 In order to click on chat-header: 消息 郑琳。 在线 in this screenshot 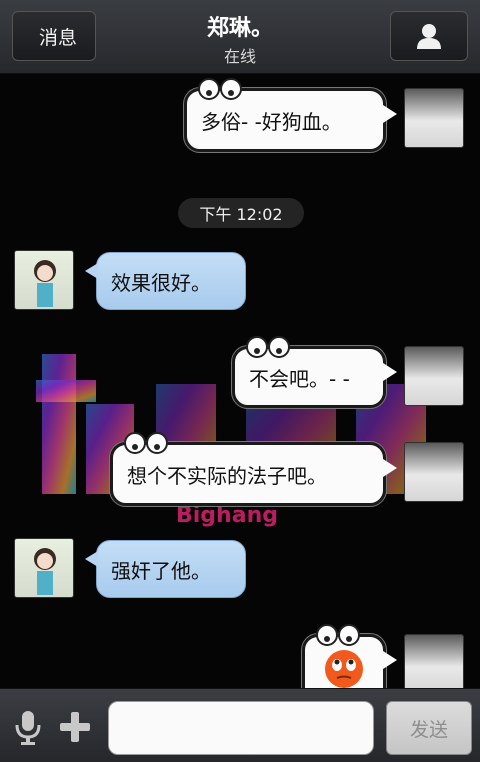, I will do `click(240, 37)`.